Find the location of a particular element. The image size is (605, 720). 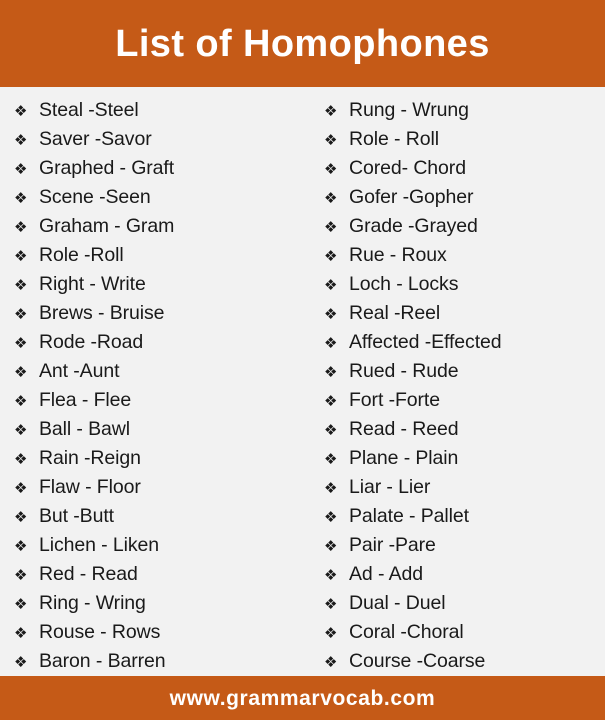

homophone-pair-text: Ant -Aunt is located at coordinates (79, 371).